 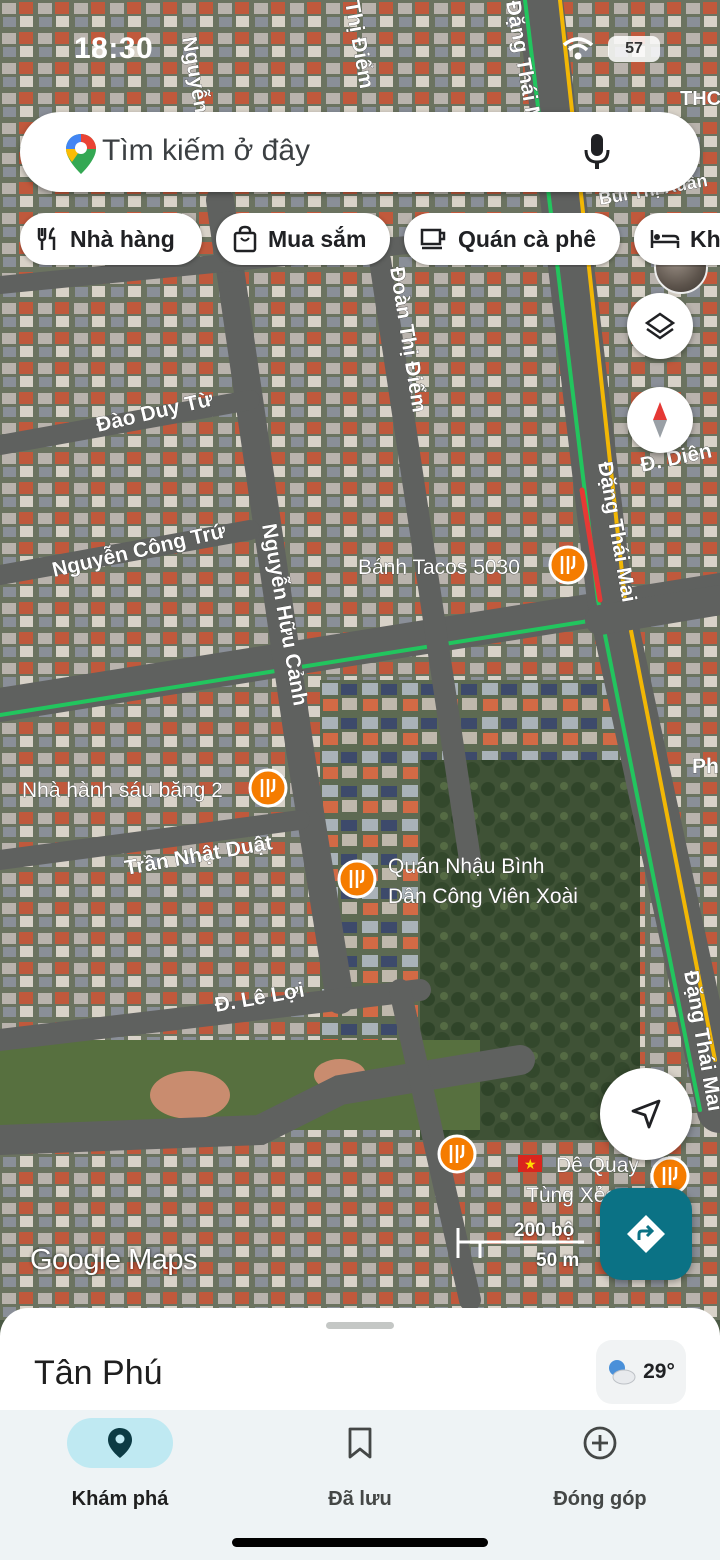 I want to click on tab-label: Đã lưu, so click(x=360, y=1499).